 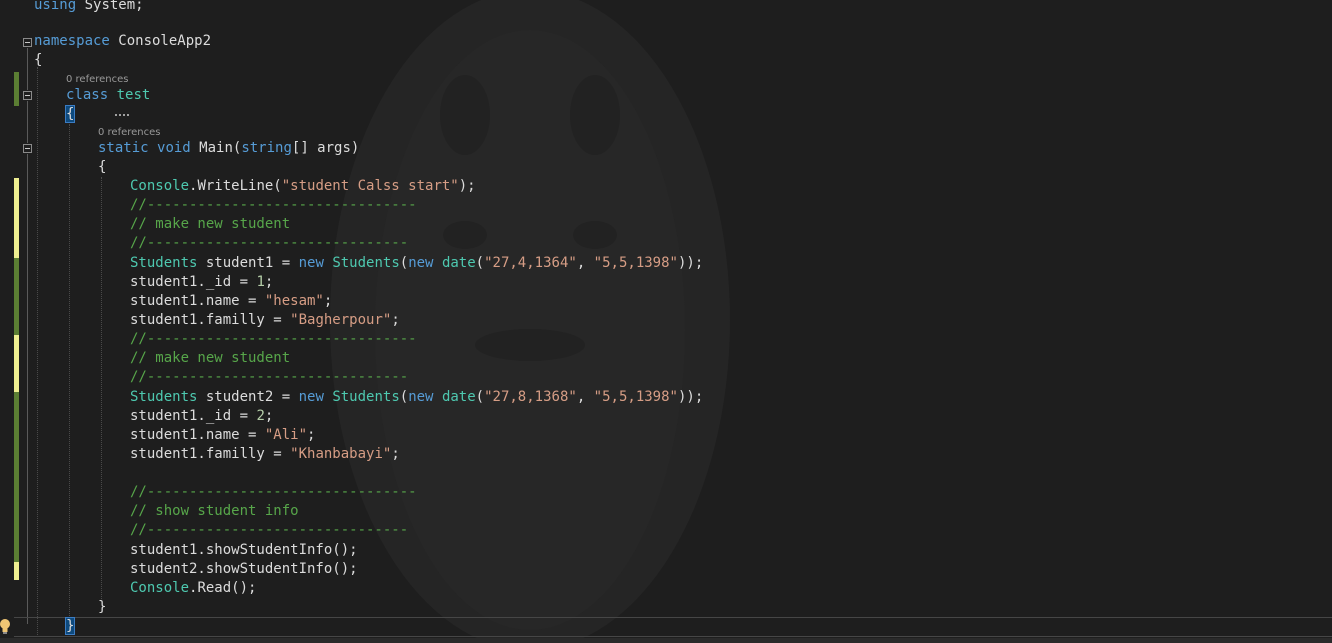 I want to click on horizontal-scrollbar, so click(x=666, y=640).